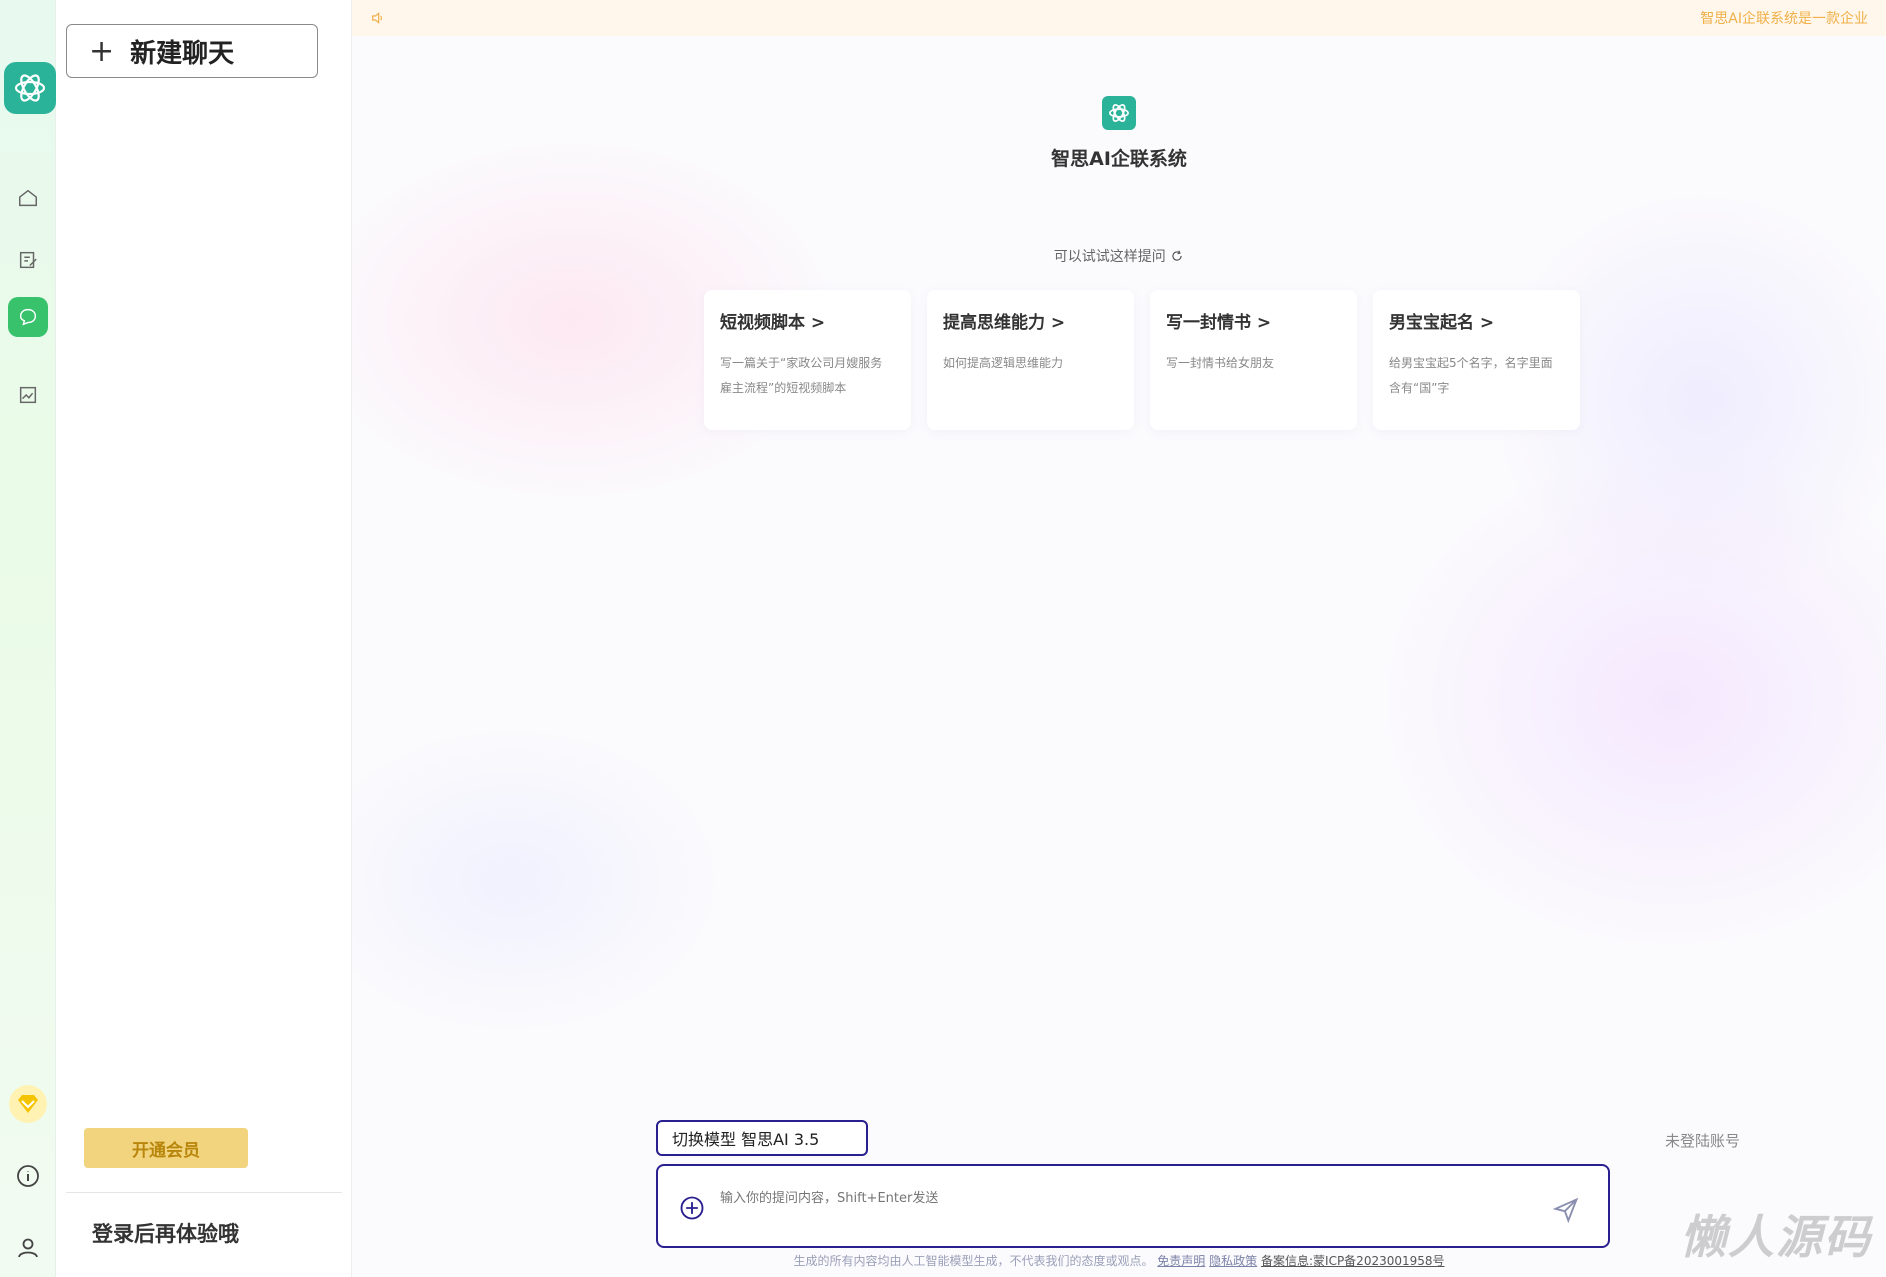 The width and height of the screenshot is (1886, 1277). Describe the element at coordinates (1109, 257) in the screenshot. I see `suggestion-label: 可以试试这样提问` at that location.